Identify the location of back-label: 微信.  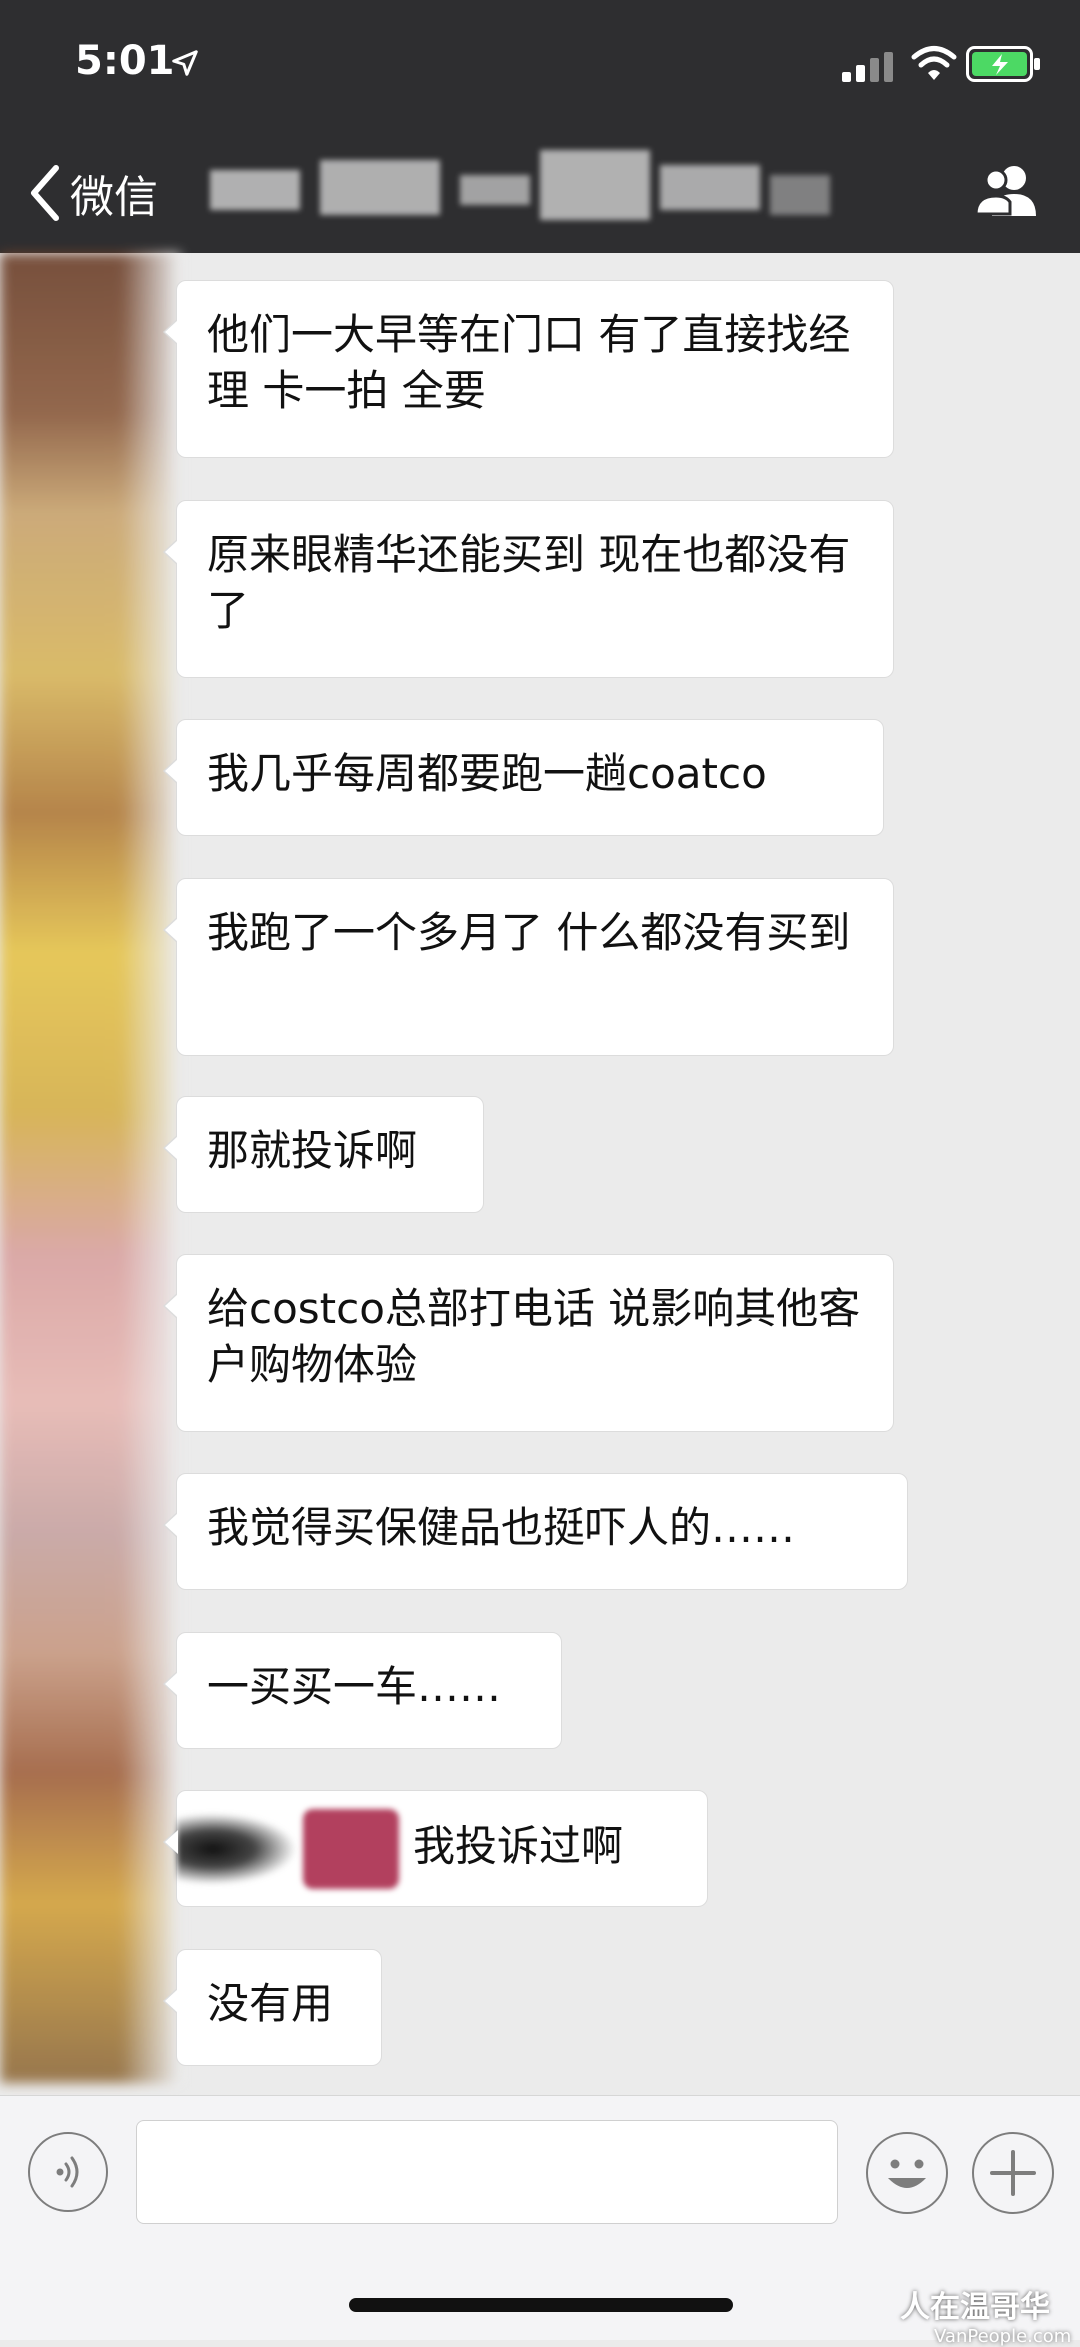
(114, 197).